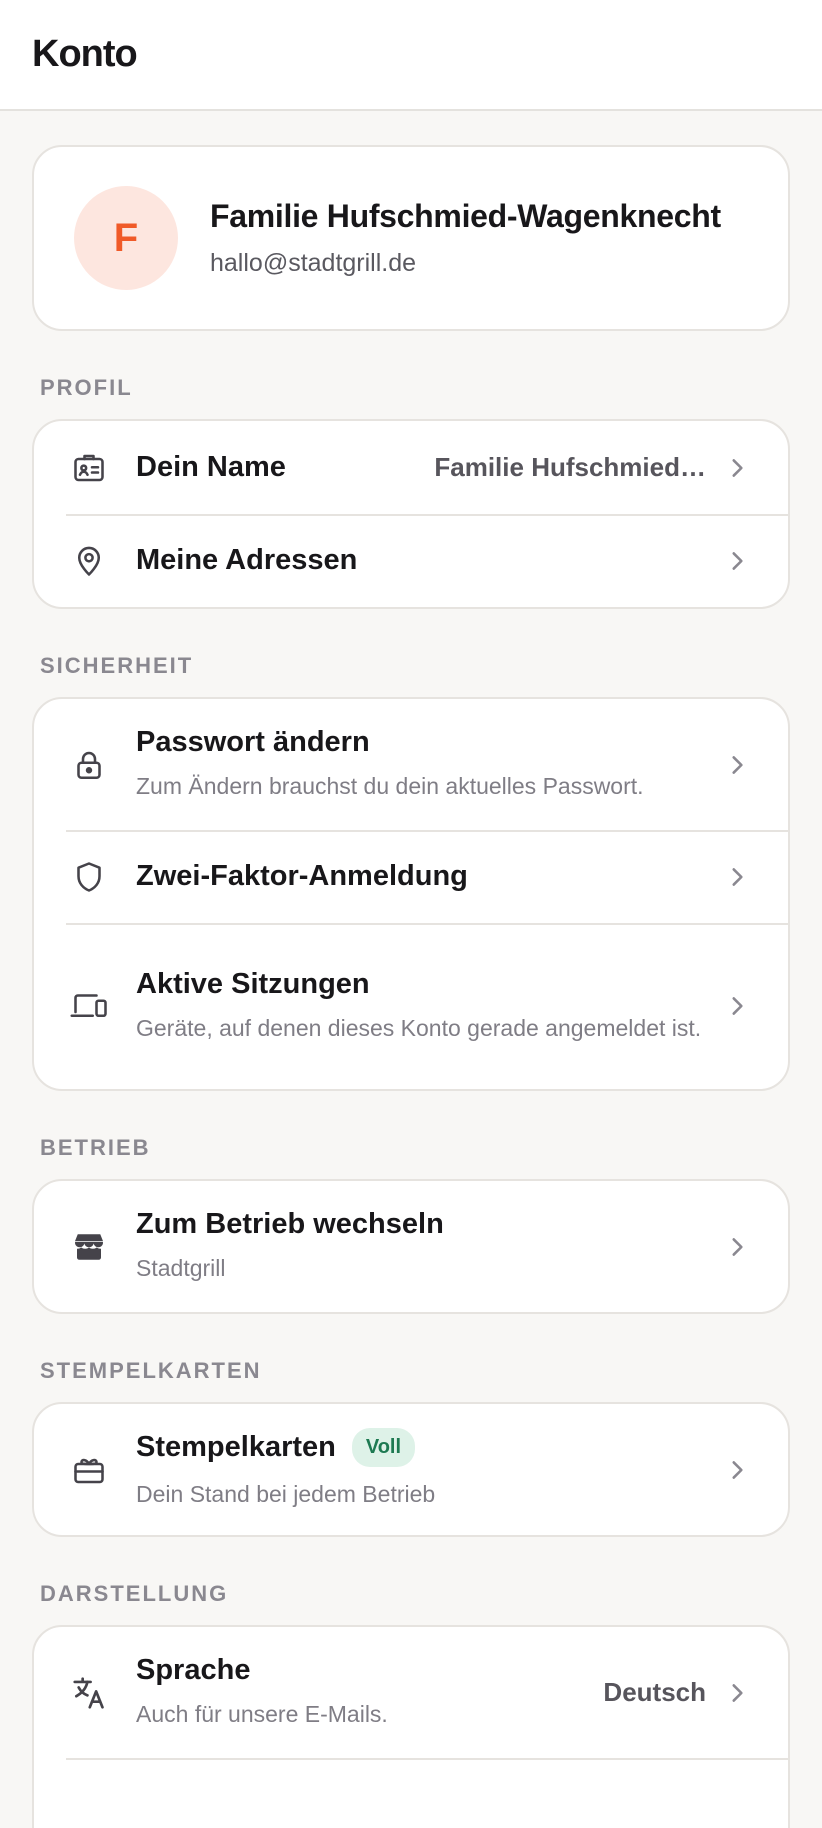 This screenshot has width=822, height=1828. I want to click on row-subtitle: Auch für unsere E-Mails., so click(262, 1714).